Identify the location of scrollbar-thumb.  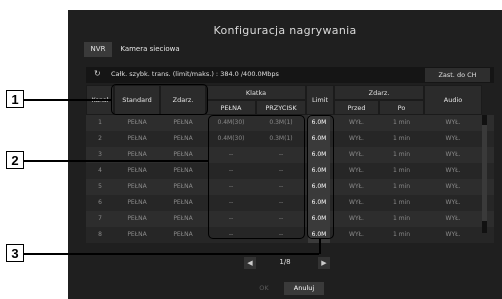
(484, 173).